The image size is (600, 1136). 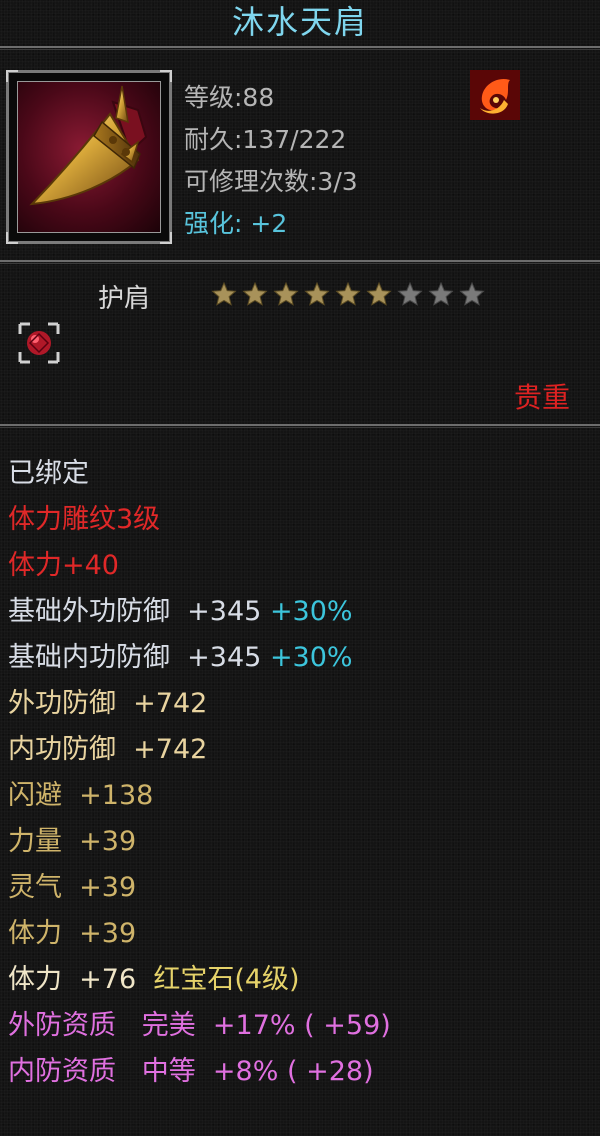 What do you see at coordinates (541, 397) in the screenshot?
I see `rarity-label: 贵重` at bounding box center [541, 397].